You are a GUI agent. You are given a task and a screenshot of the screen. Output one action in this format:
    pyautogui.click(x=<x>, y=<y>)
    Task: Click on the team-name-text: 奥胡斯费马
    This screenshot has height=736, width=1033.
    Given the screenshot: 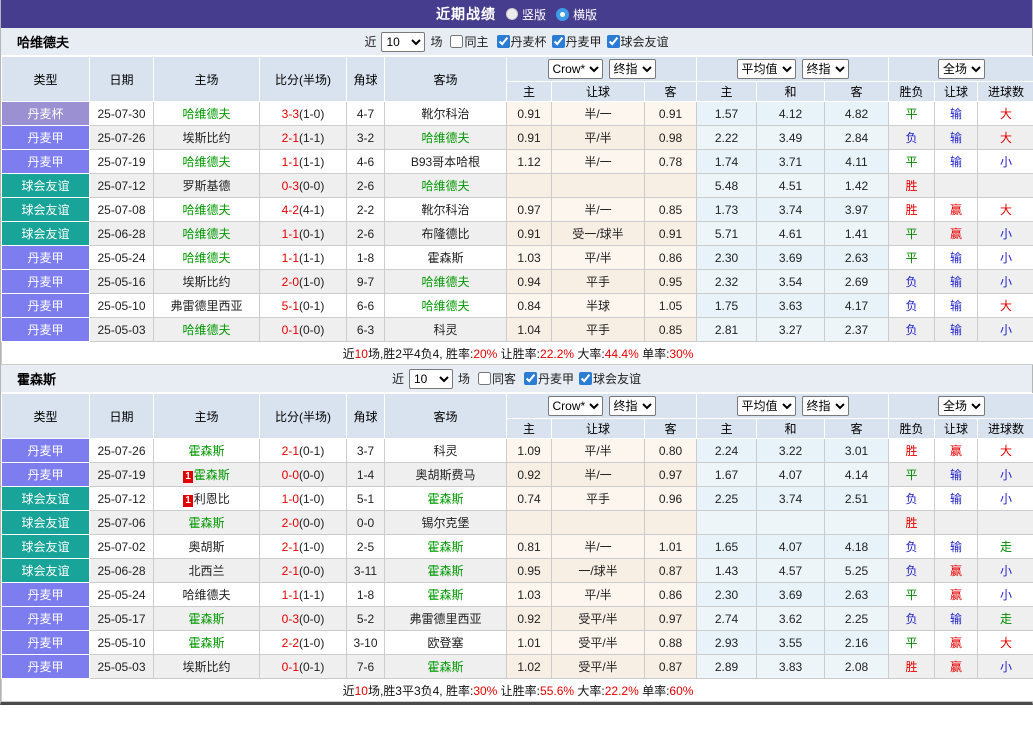 What is the action you would take?
    pyautogui.click(x=445, y=475)
    